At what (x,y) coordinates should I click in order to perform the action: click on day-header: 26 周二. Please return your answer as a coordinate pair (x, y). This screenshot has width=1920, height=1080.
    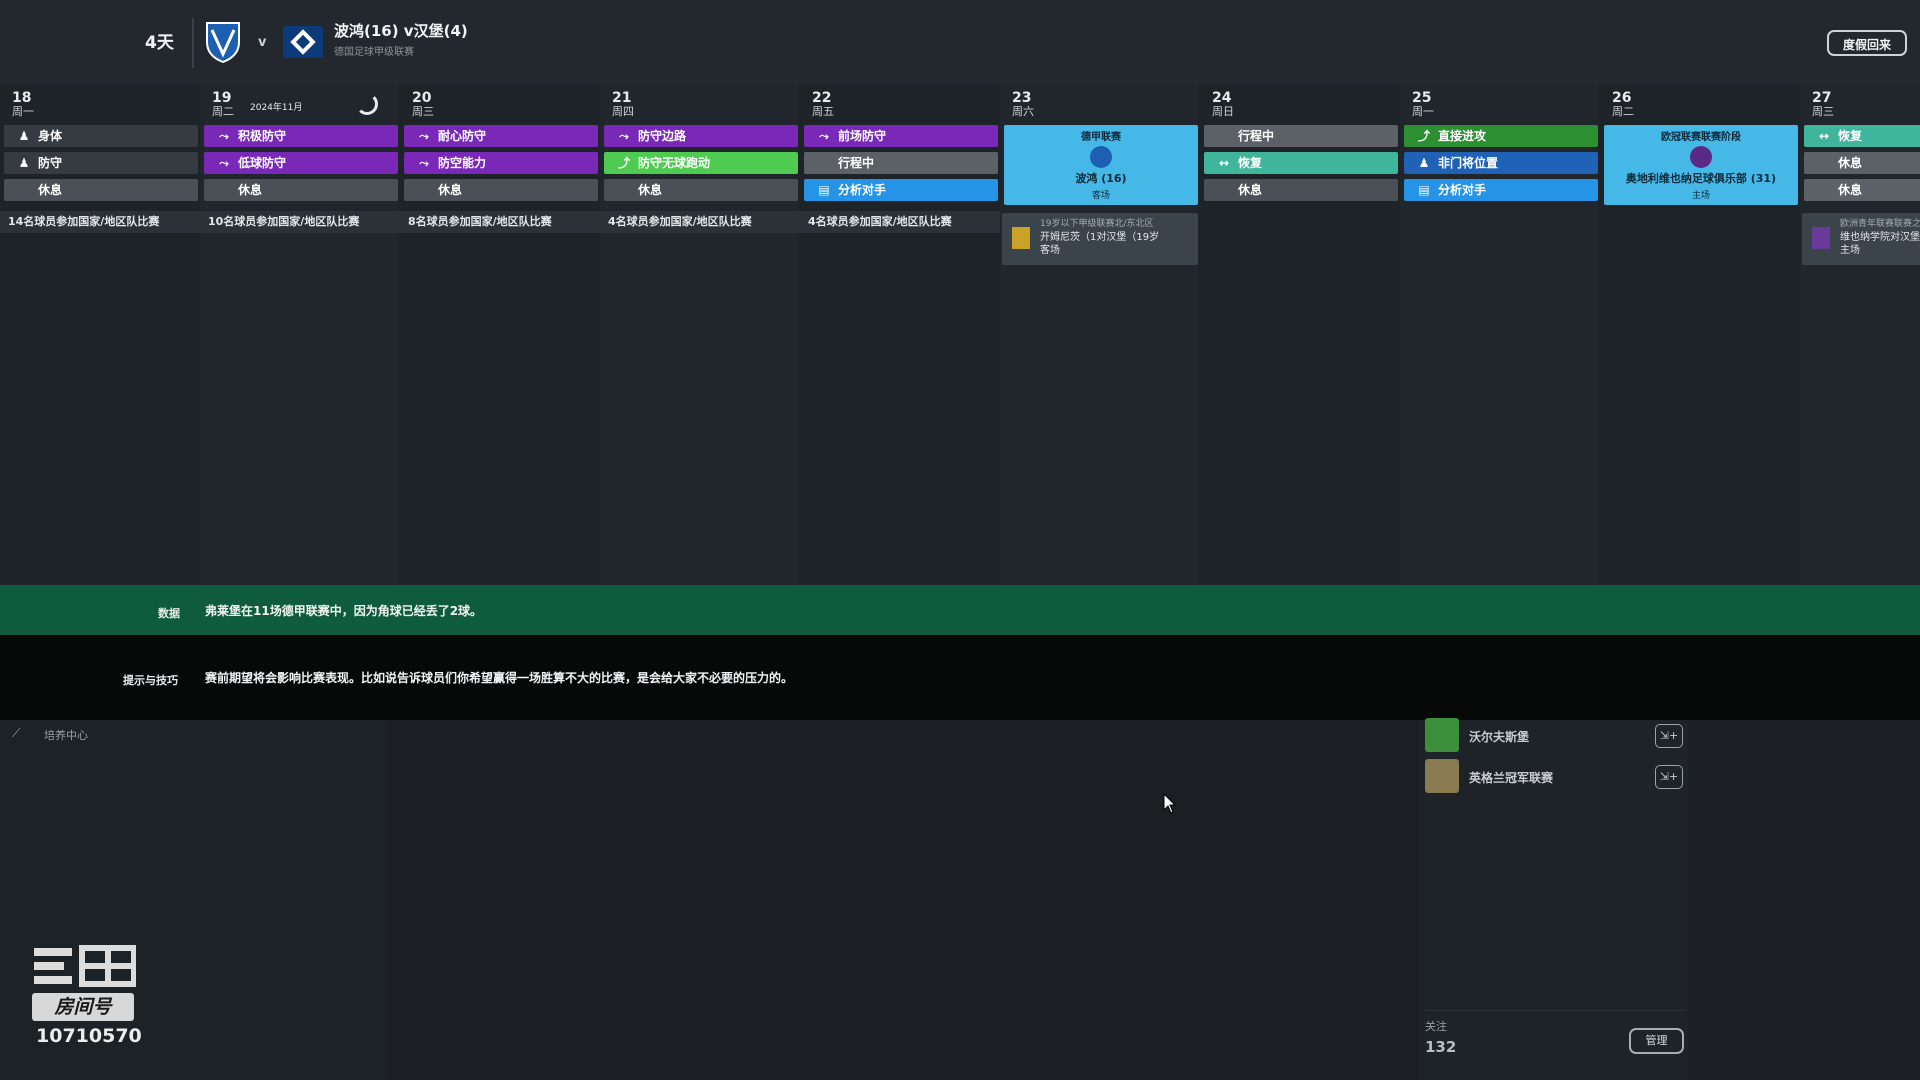
    Looking at the image, I should click on (1623, 104).